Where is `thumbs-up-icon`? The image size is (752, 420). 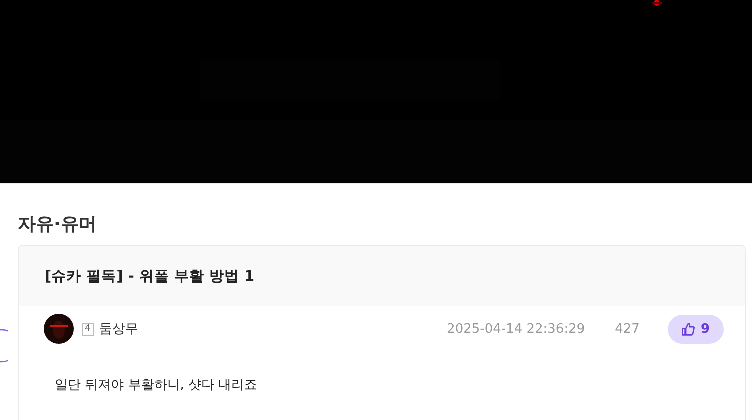 thumbs-up-icon is located at coordinates (688, 329).